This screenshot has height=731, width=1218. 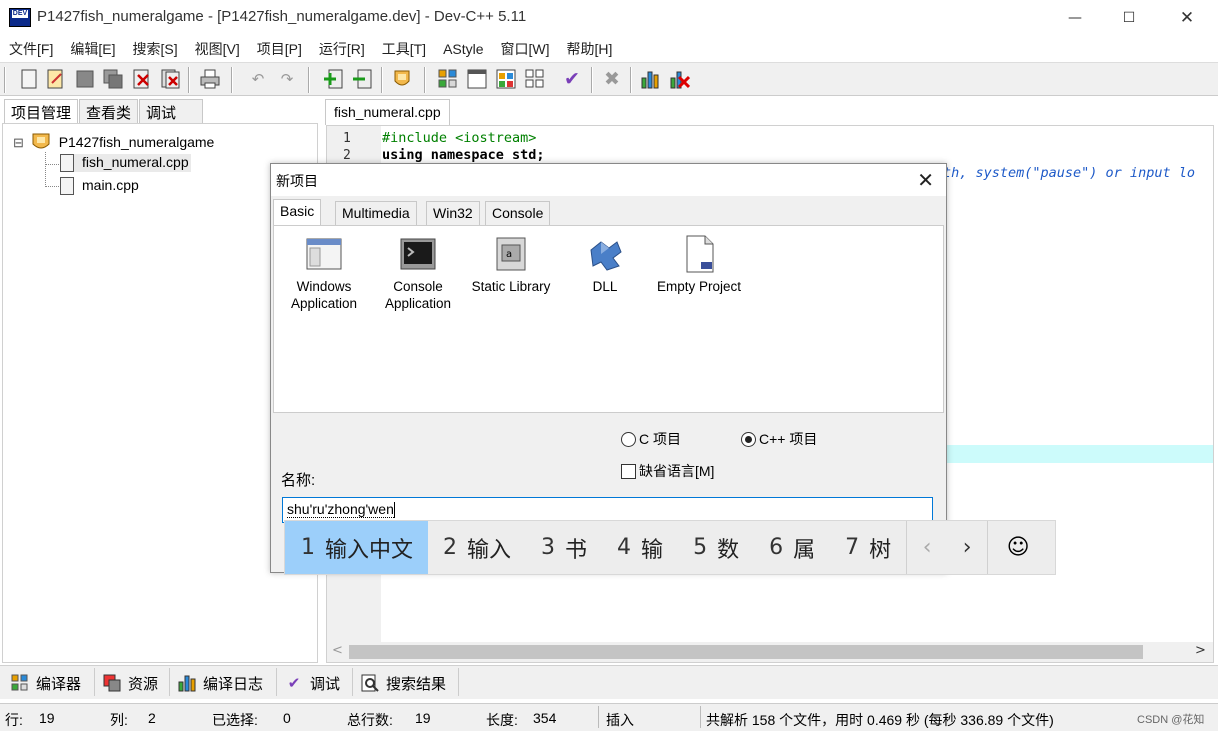 What do you see at coordinates (362, 79) in the screenshot?
I see `remove-from-project-icon` at bounding box center [362, 79].